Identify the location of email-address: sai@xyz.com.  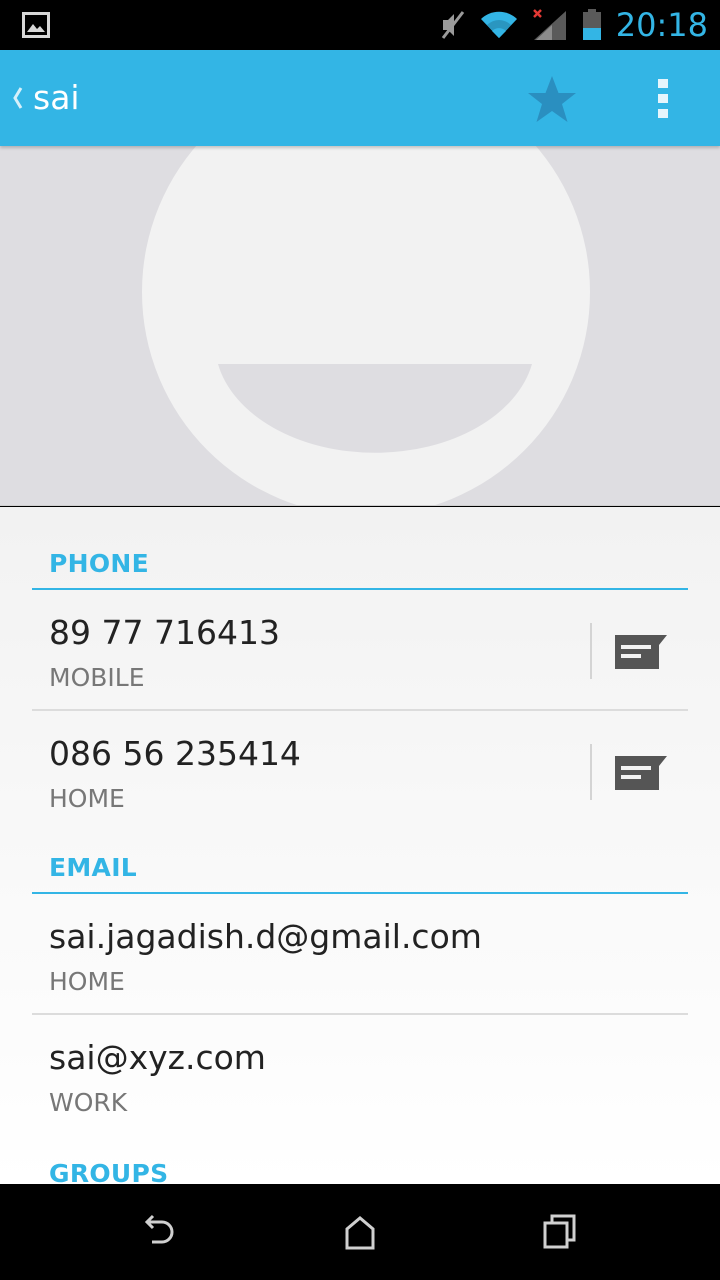
(157, 1057).